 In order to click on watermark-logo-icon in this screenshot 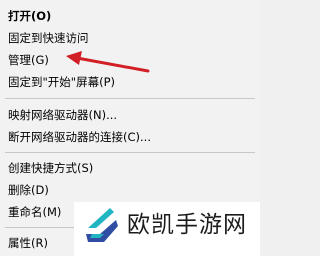, I will do `click(102, 225)`.